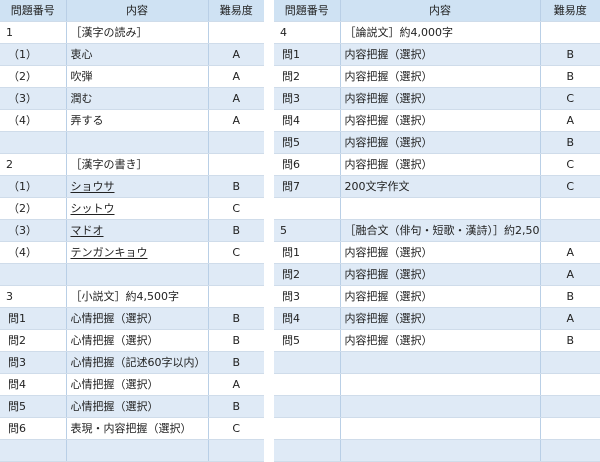  Describe the element at coordinates (33, 252) in the screenshot. I see `question-number-cell: （4）` at that location.